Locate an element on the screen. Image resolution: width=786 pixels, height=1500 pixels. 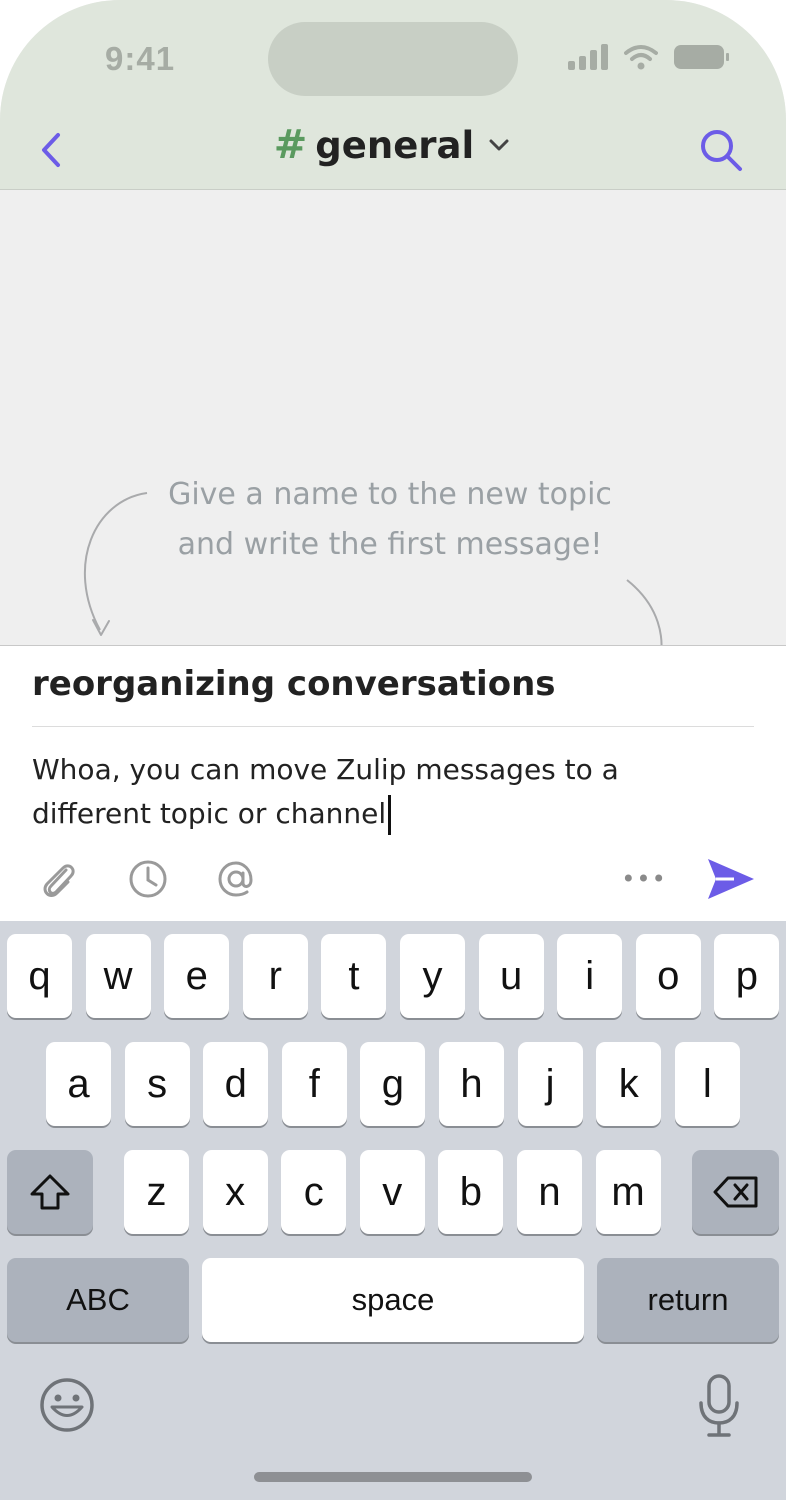
hint-line-1: Give a name to the new topic is located at coordinates (390, 494).